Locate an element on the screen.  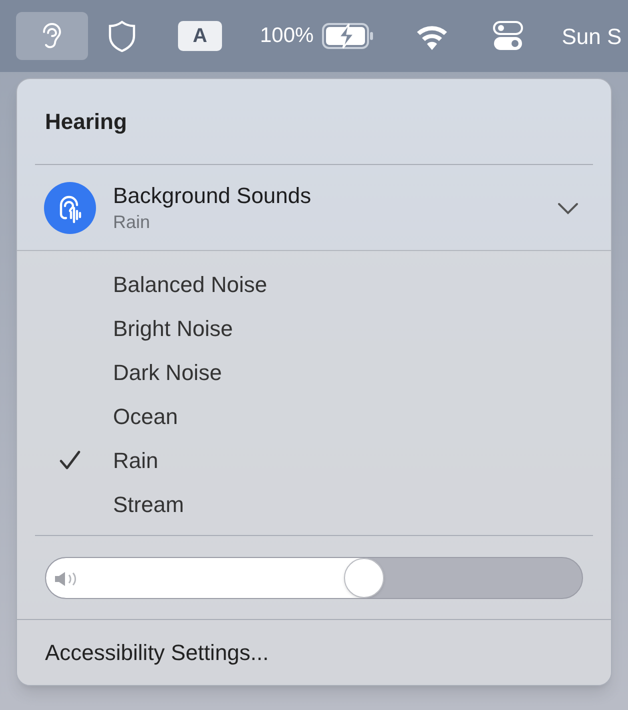
volume-slider is located at coordinates (314, 578).